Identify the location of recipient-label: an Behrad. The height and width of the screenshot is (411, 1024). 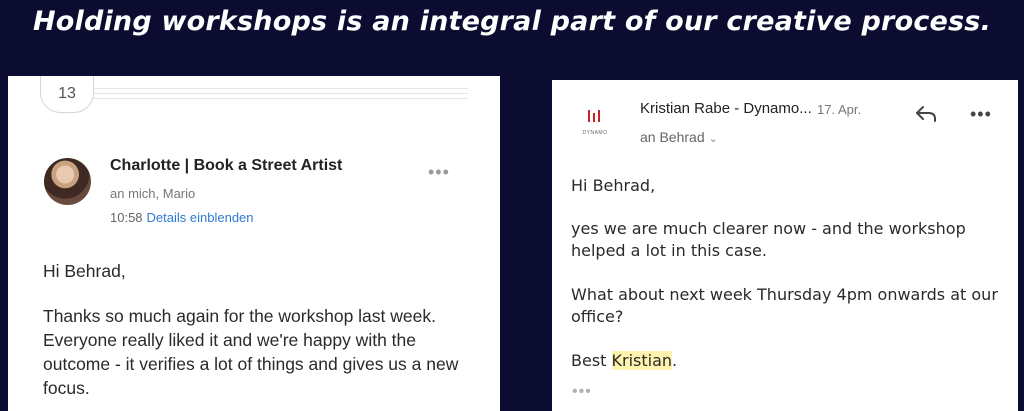
(672, 137).